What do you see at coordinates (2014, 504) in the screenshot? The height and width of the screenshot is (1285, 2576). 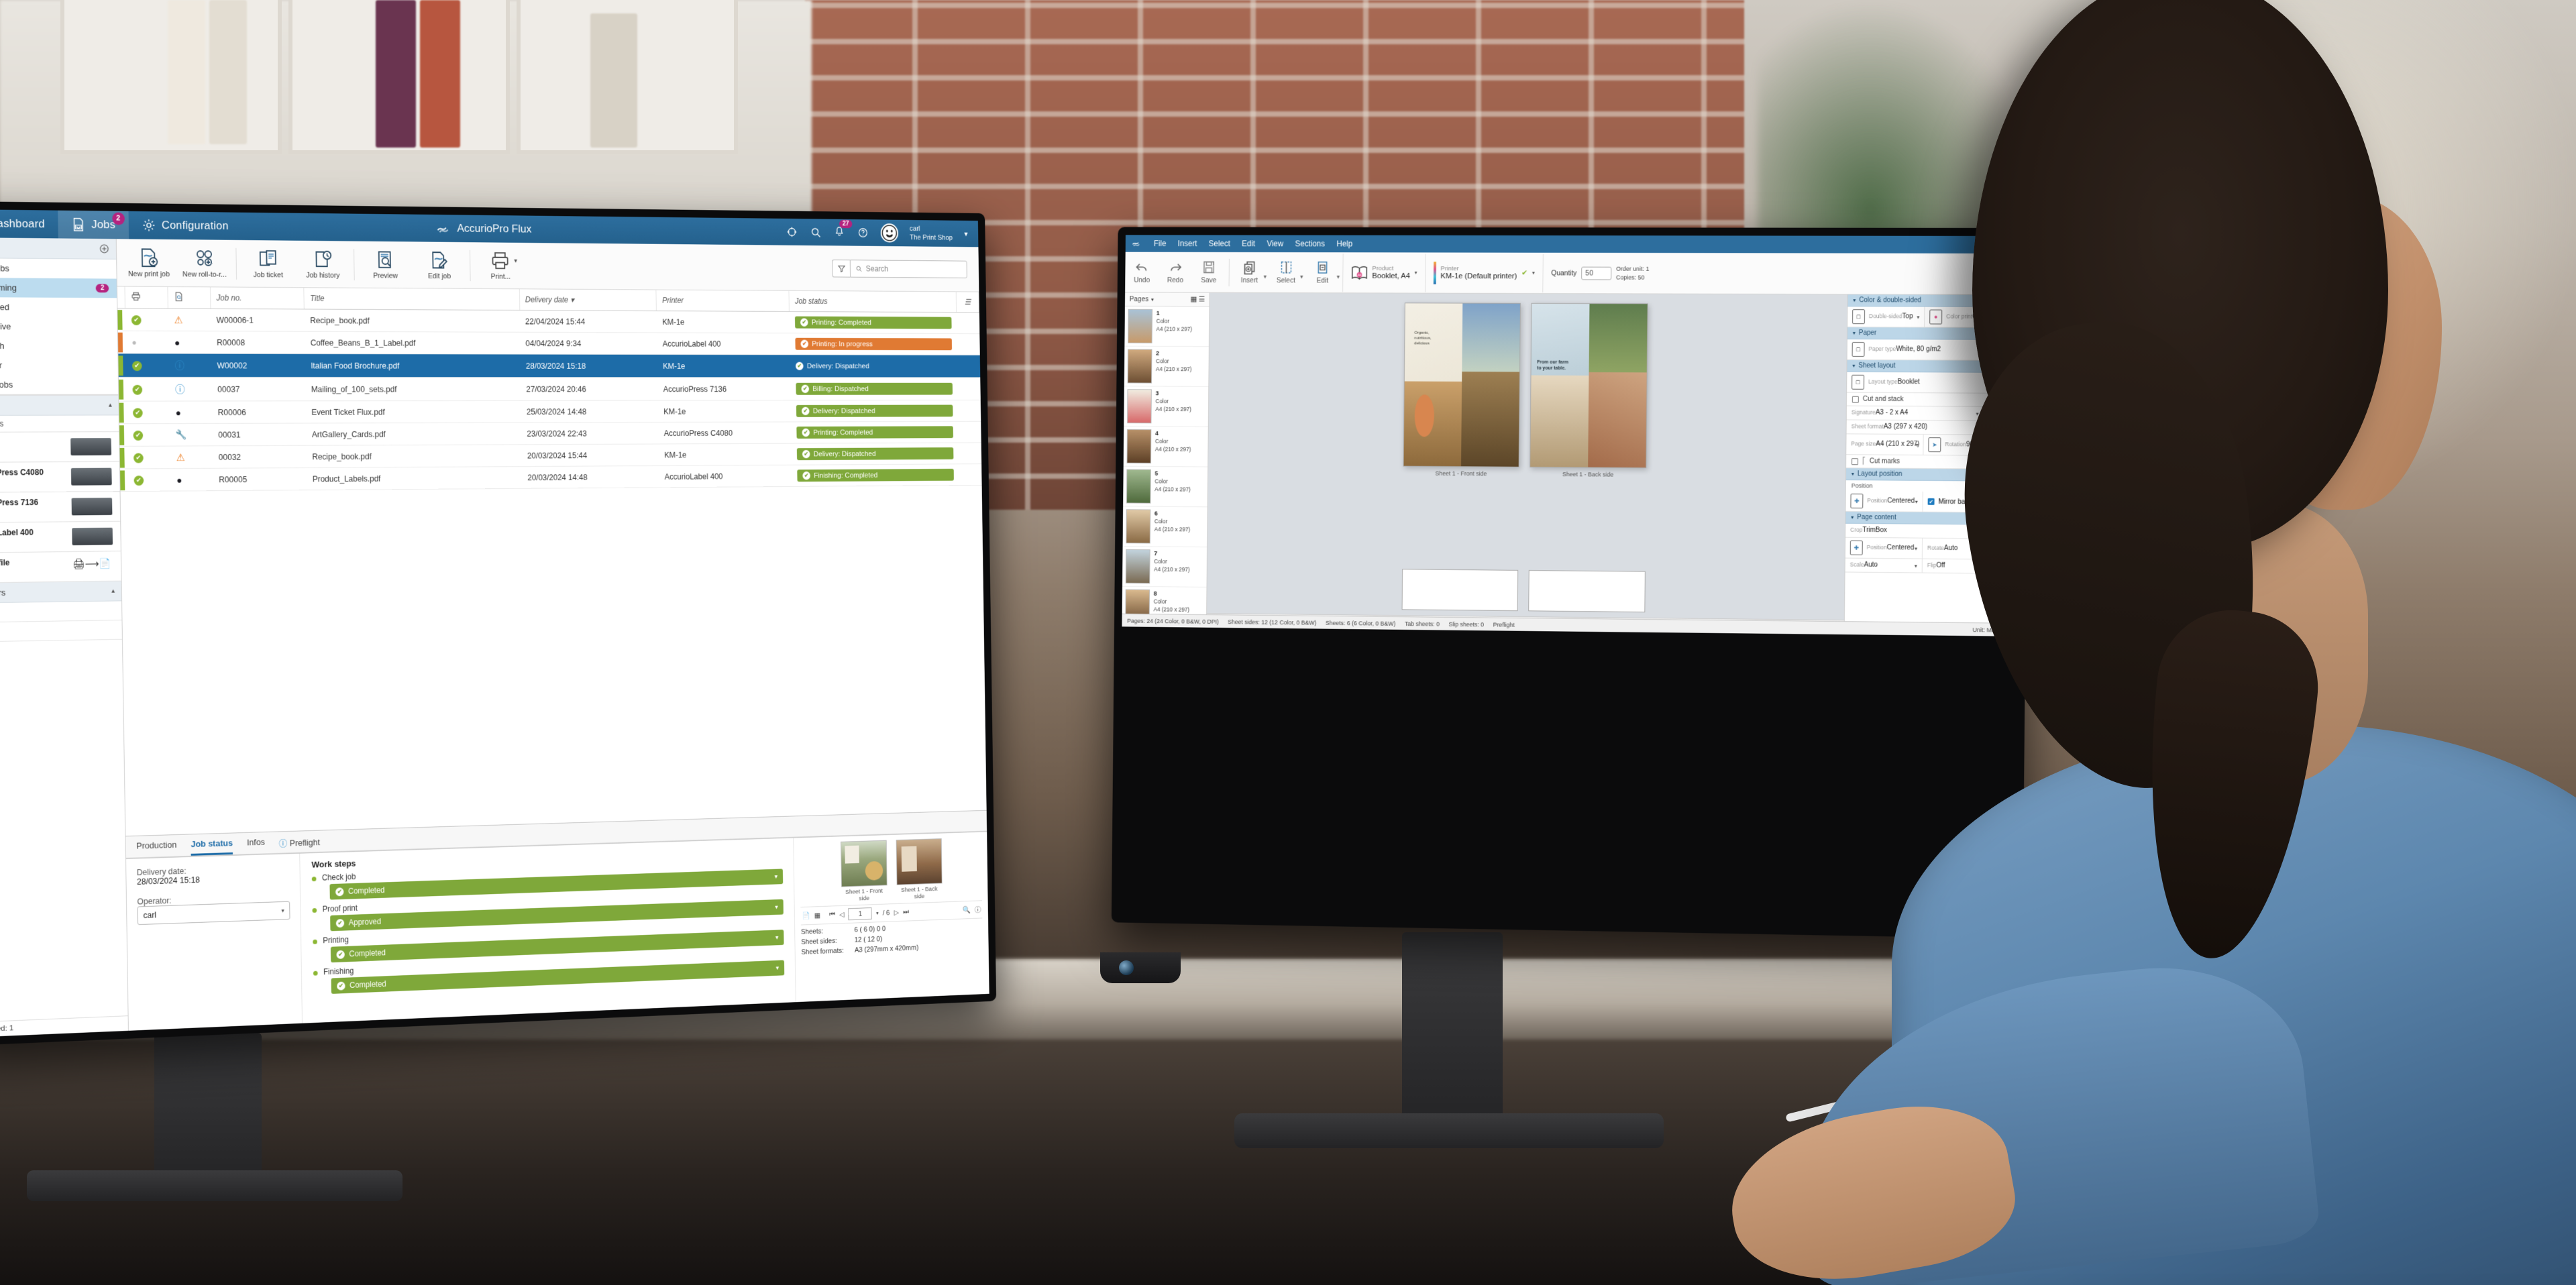 I see `vtab-infos: 📄 Infos` at bounding box center [2014, 504].